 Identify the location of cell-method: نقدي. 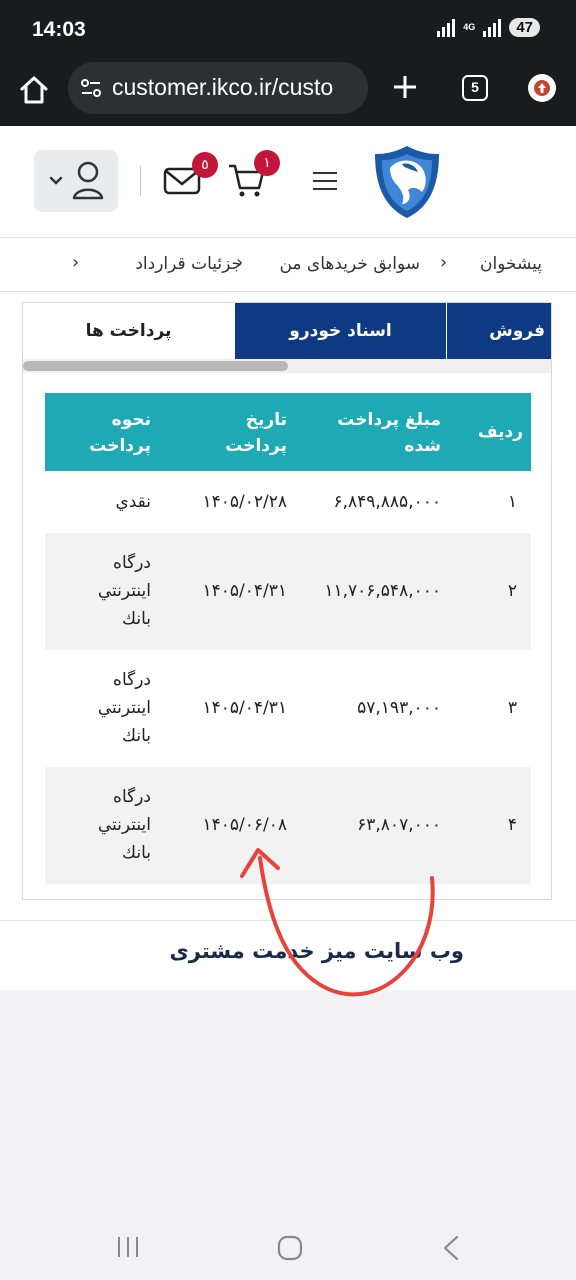
(133, 502).